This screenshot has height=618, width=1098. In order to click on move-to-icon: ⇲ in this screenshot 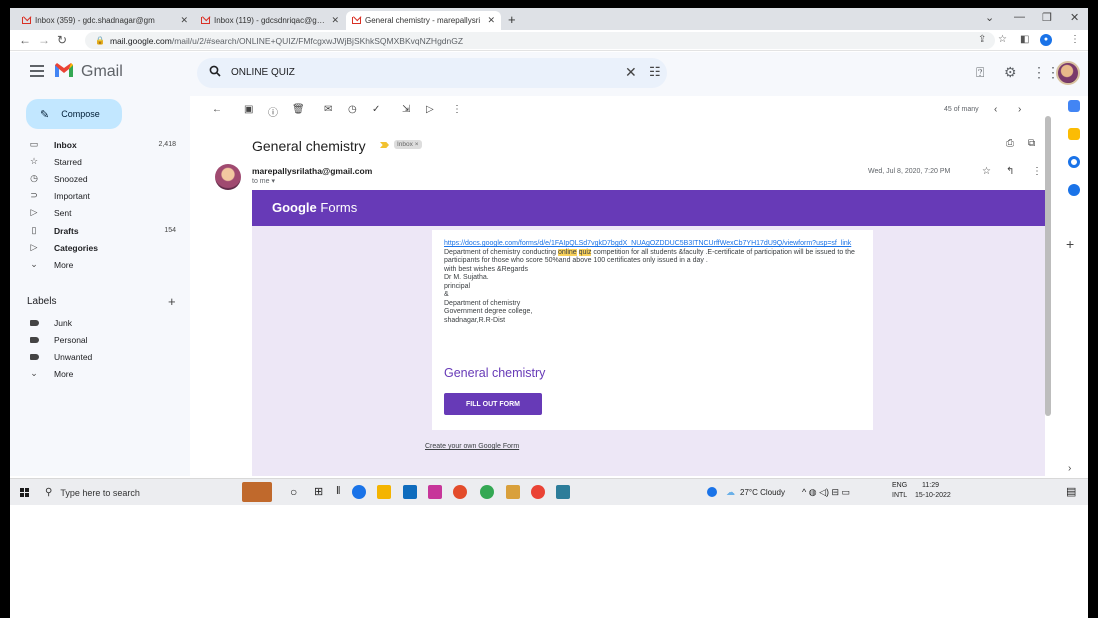, I will do `click(406, 109)`.